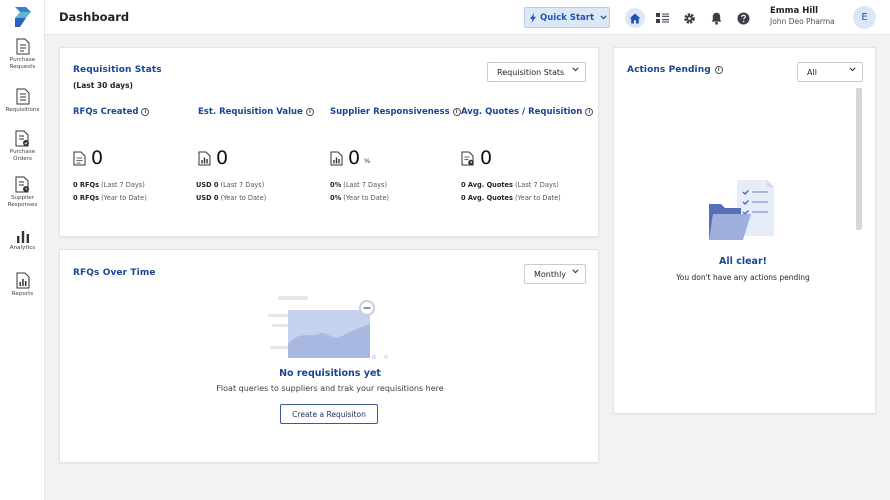 Image resolution: width=890 pixels, height=500 pixels. What do you see at coordinates (550, 274) in the screenshot?
I see `dropdown-value: Monthly` at bounding box center [550, 274].